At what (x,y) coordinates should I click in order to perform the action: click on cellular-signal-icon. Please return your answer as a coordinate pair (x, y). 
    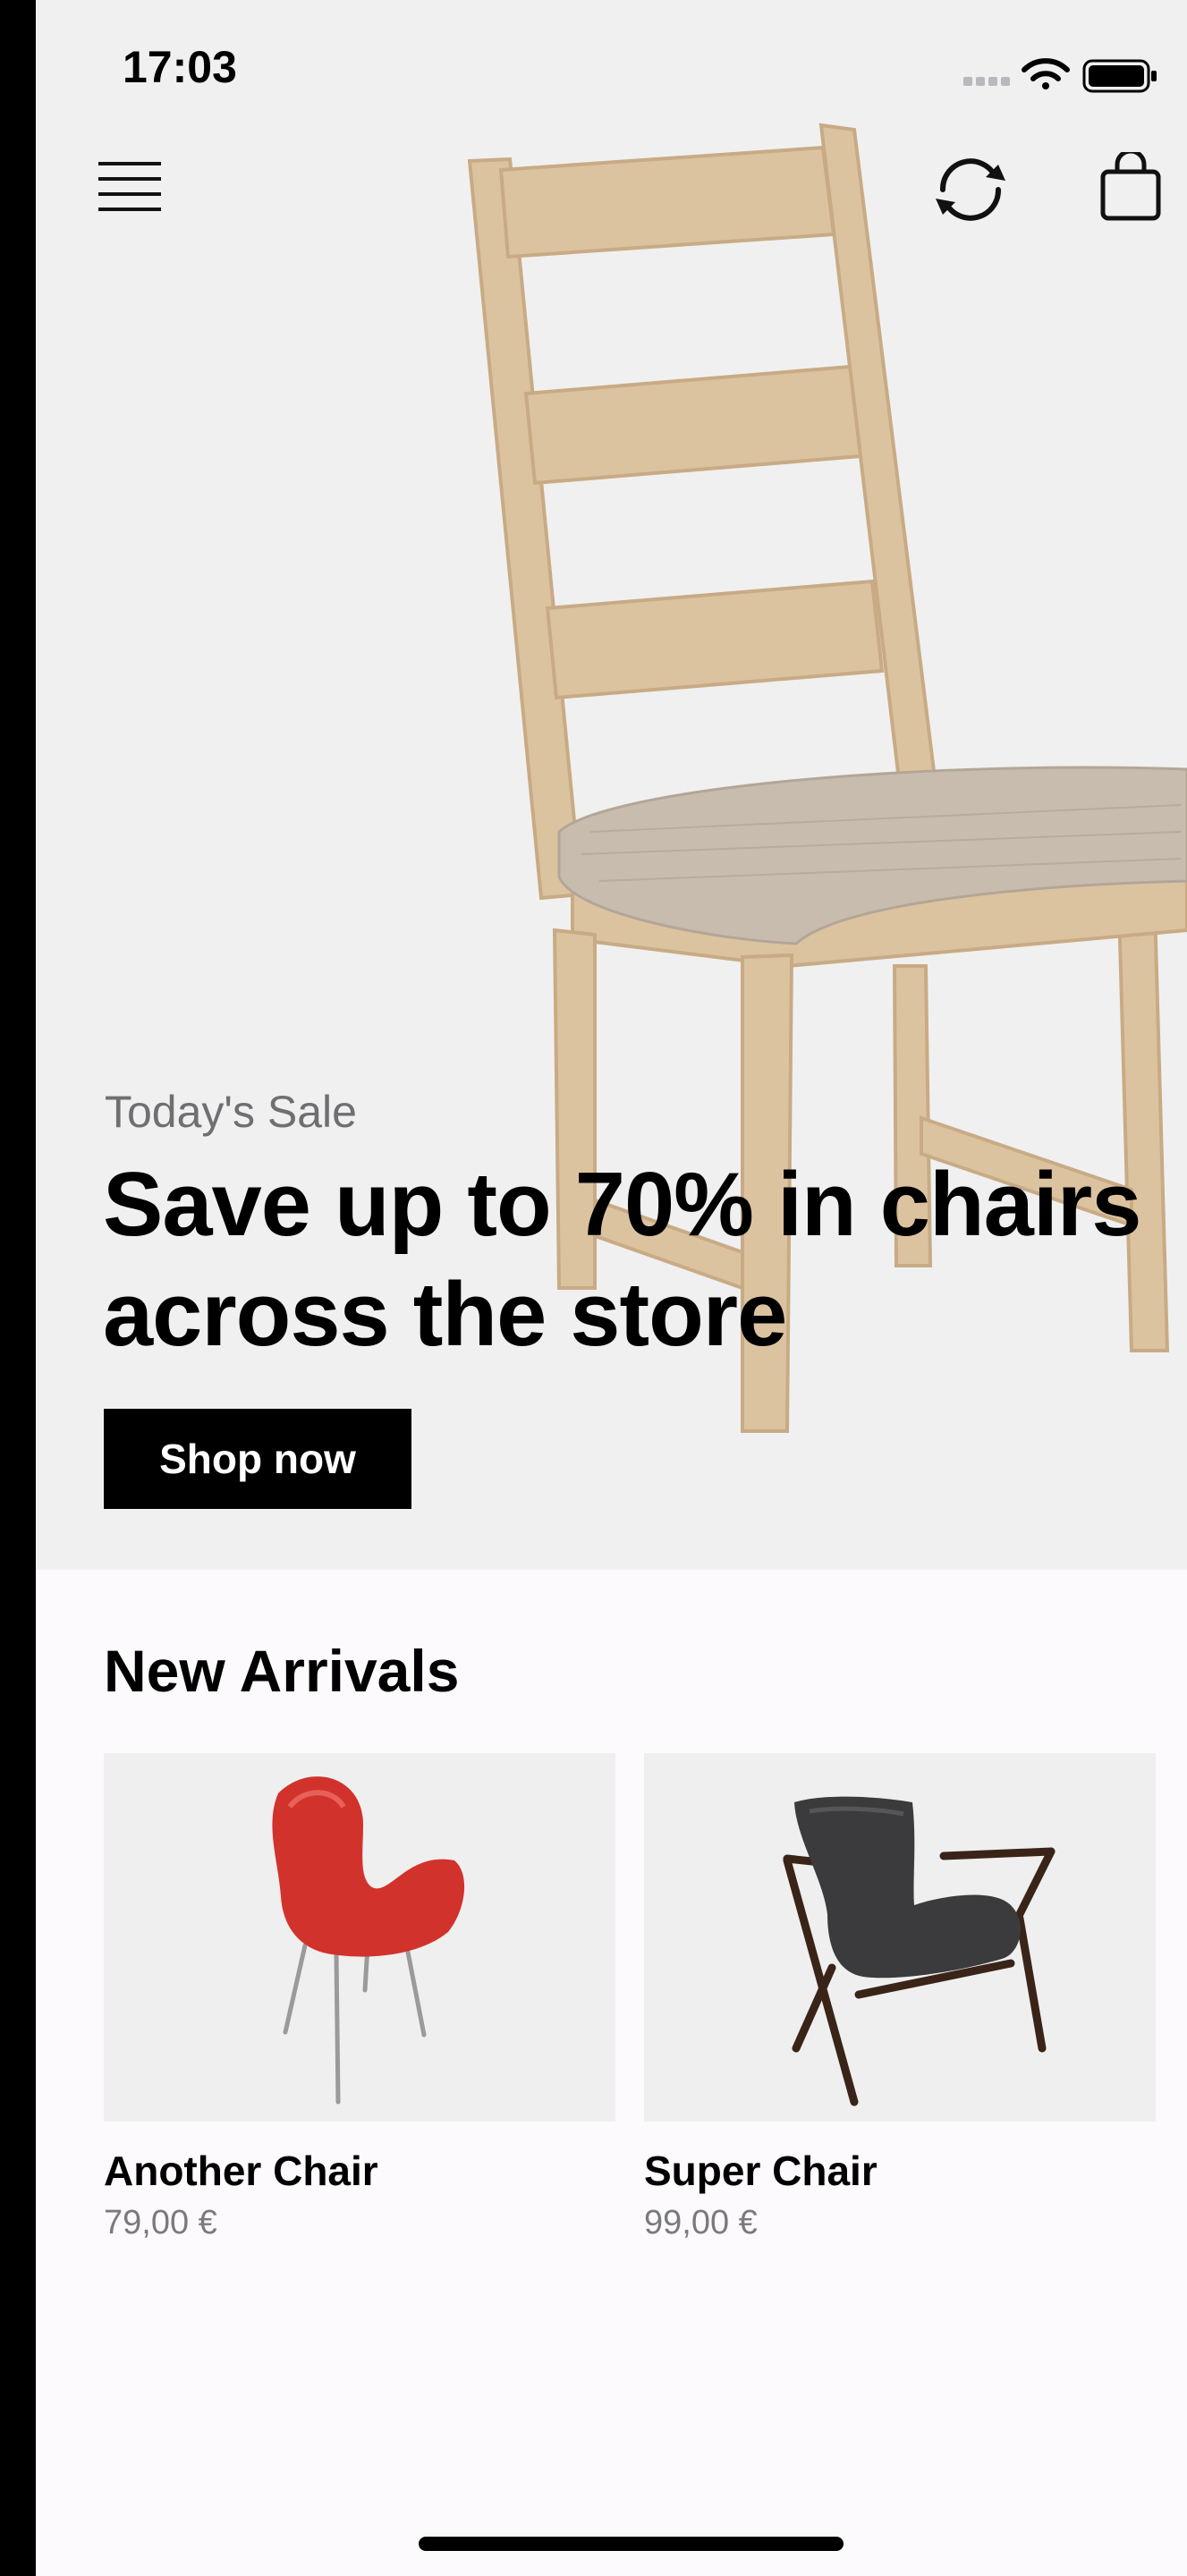
    Looking at the image, I should click on (987, 81).